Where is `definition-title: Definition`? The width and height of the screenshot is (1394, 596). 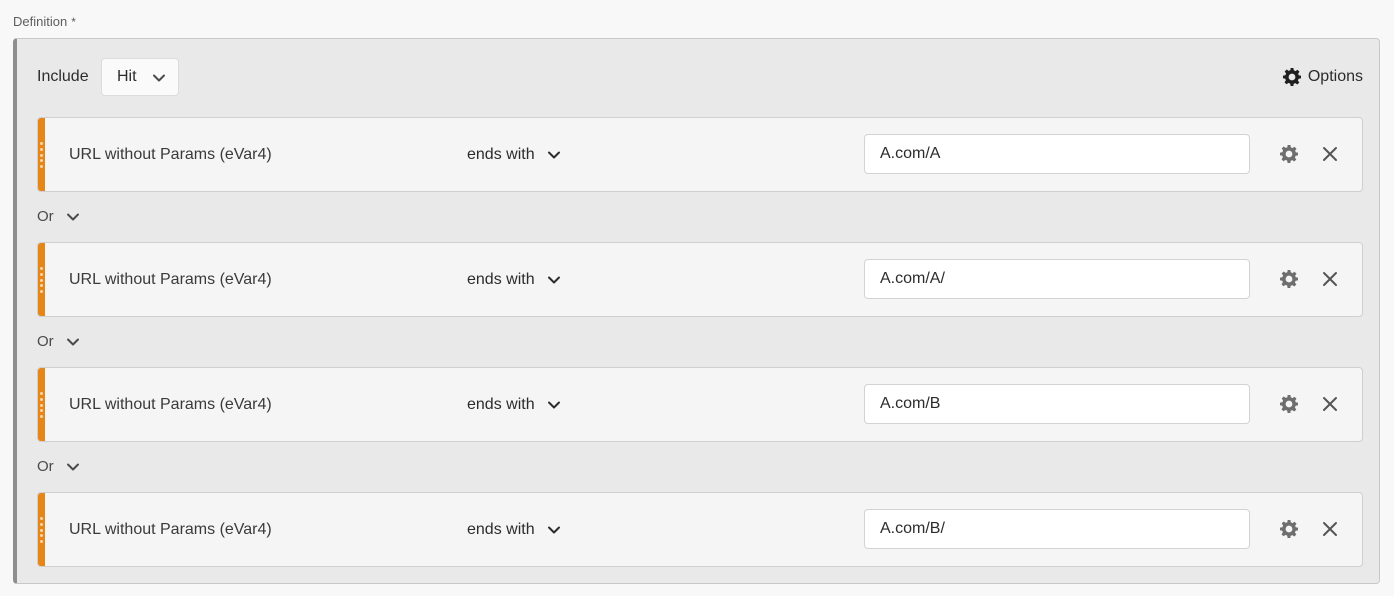 definition-title: Definition is located at coordinates (40, 21).